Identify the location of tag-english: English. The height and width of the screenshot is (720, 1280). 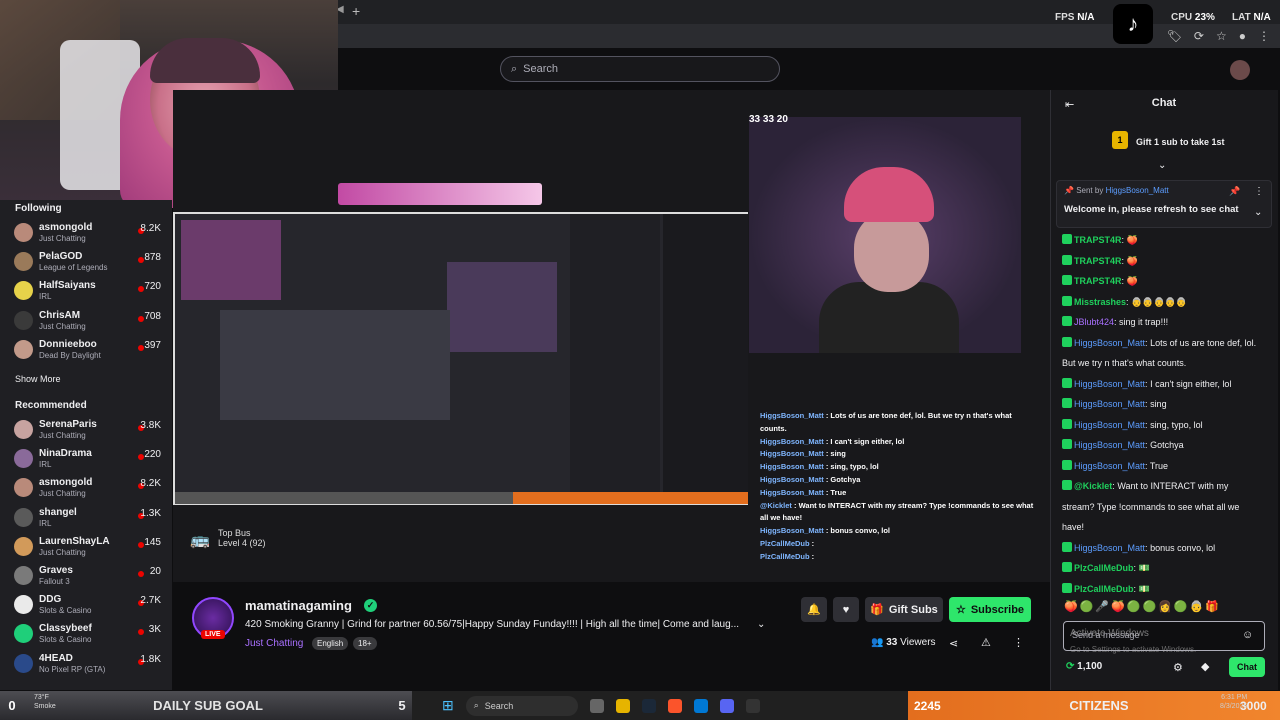
(330, 643).